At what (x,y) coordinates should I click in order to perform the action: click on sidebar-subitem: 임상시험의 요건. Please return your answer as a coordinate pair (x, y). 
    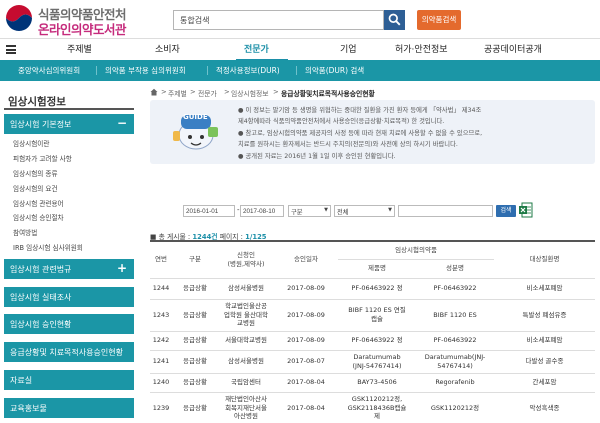
    Looking at the image, I should click on (35, 188).